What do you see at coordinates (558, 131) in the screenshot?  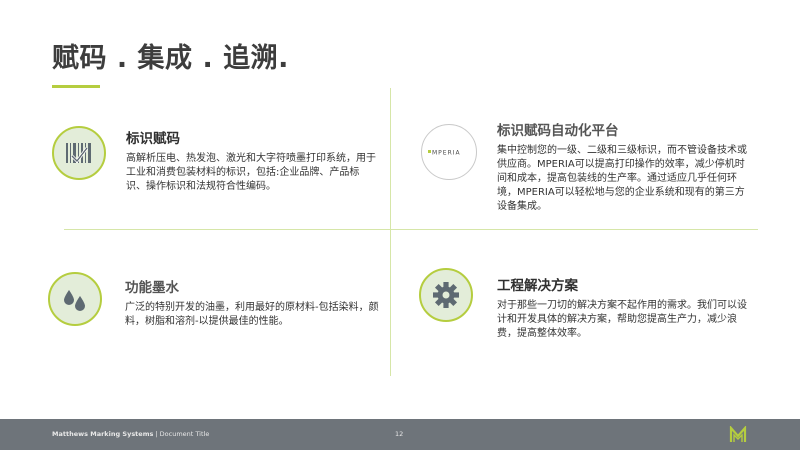 I see `section-heading: 标识赋码自动化平台` at bounding box center [558, 131].